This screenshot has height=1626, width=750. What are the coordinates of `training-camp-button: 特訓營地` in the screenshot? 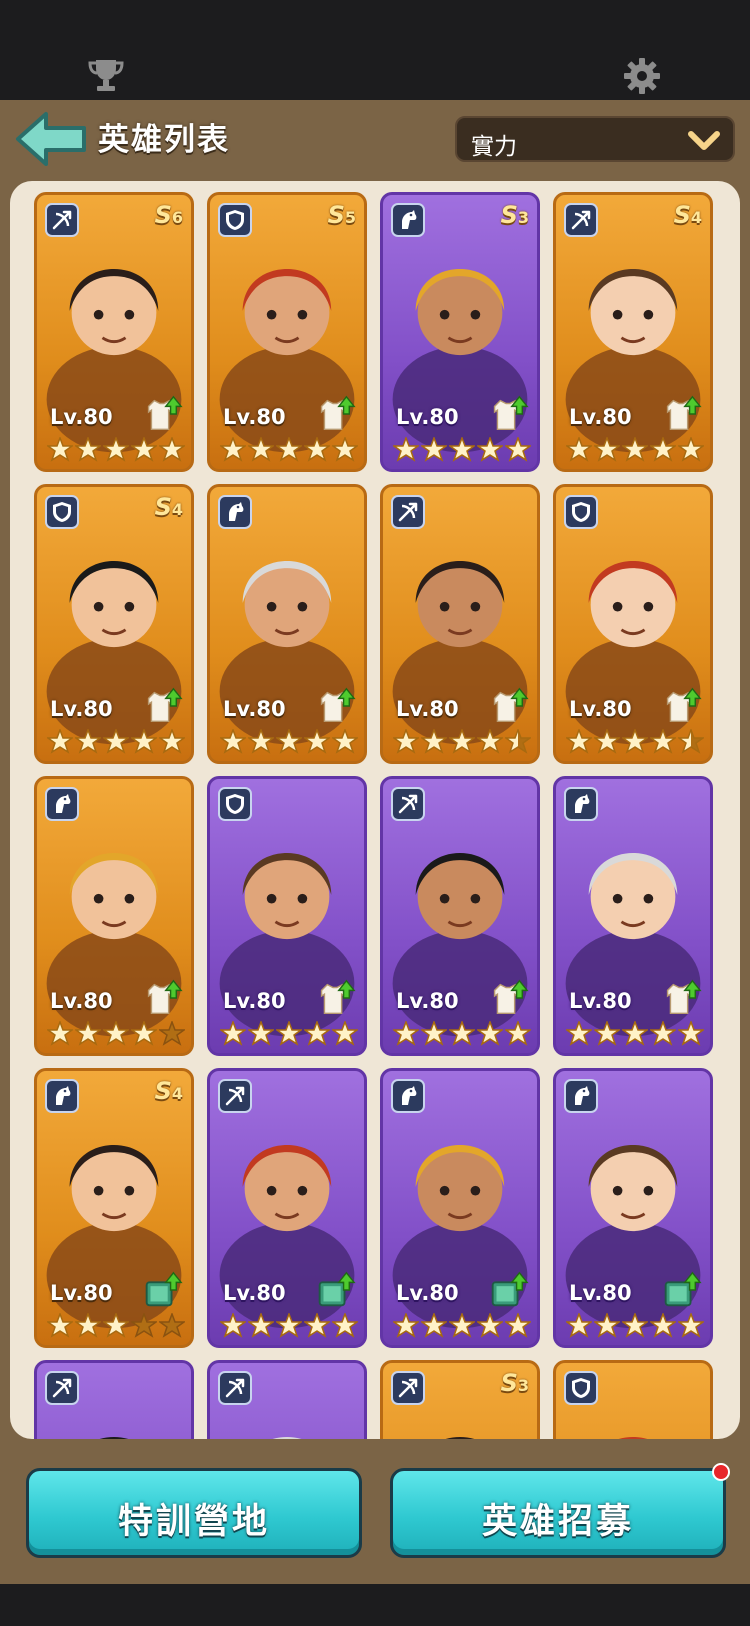 It's located at (194, 1513).